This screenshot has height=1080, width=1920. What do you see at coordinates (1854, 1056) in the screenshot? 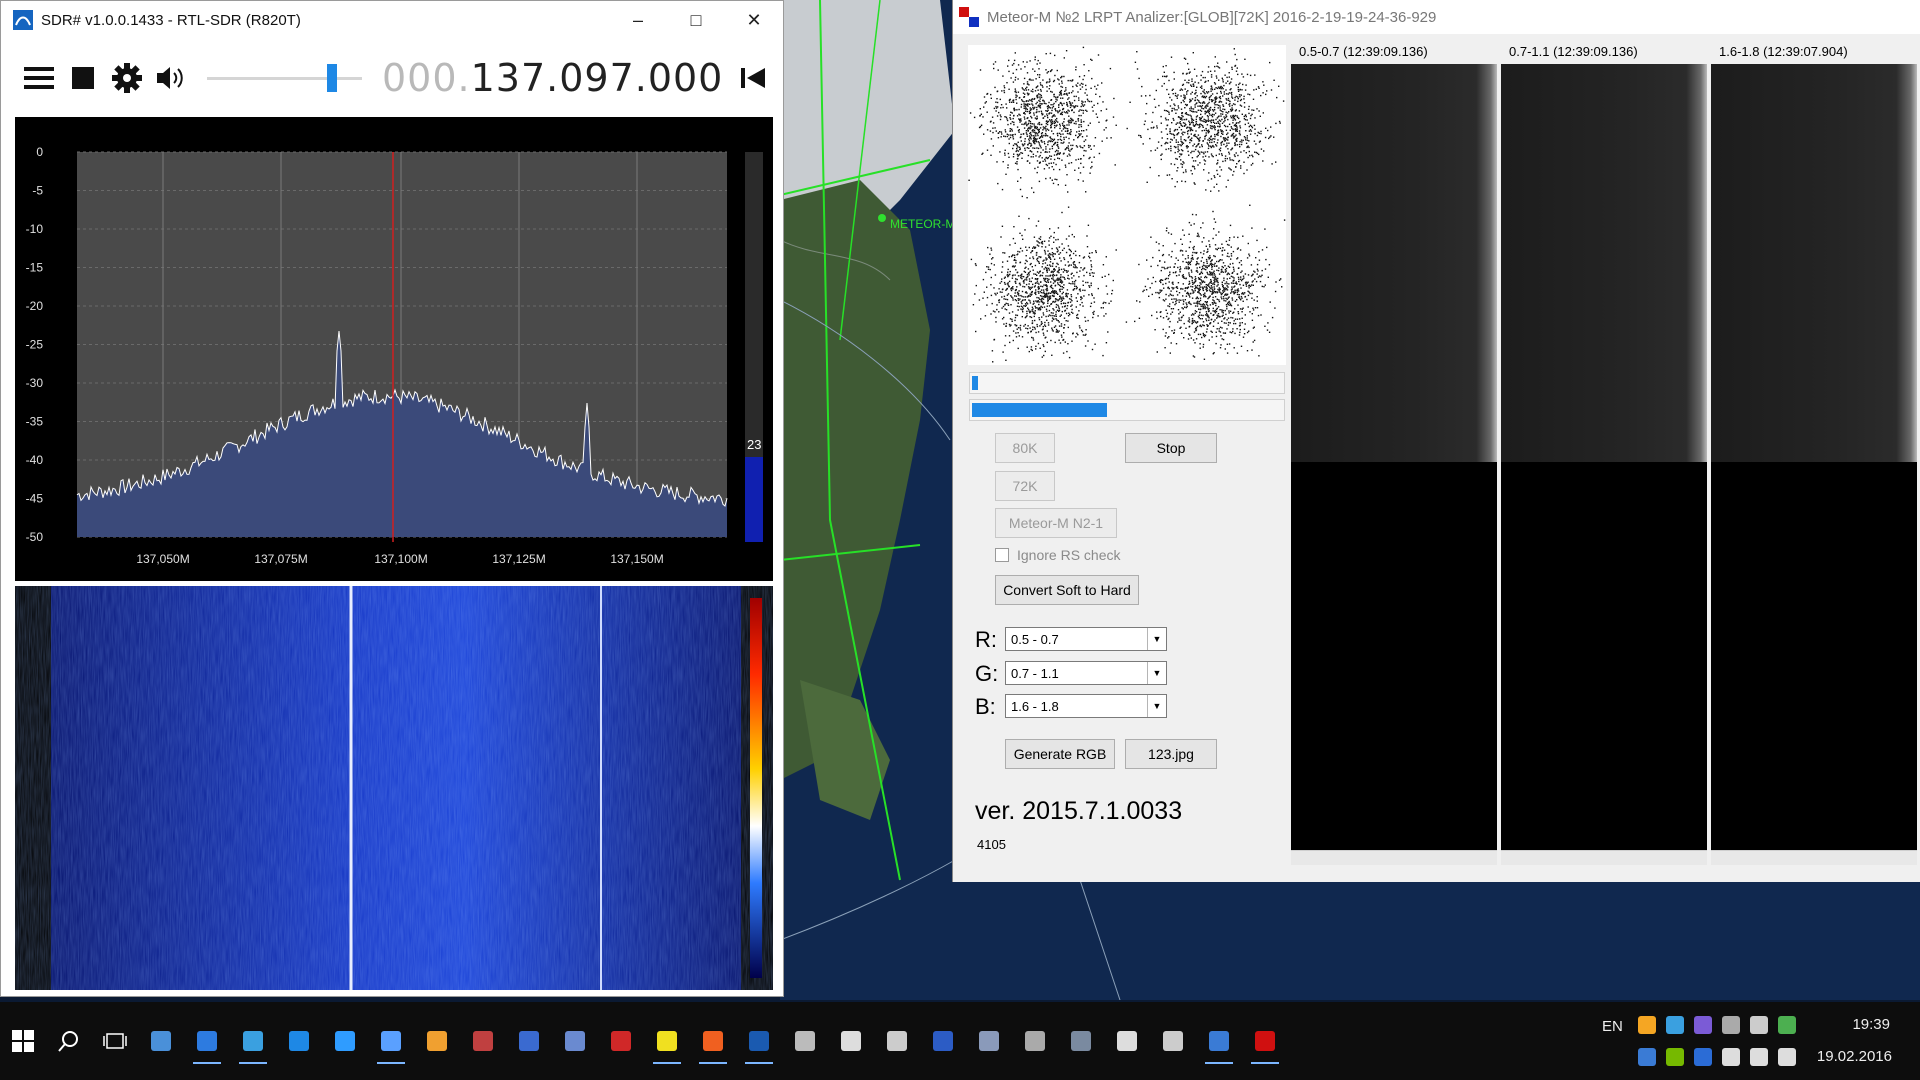
I see `taskbar-date: 19.02.2016` at bounding box center [1854, 1056].